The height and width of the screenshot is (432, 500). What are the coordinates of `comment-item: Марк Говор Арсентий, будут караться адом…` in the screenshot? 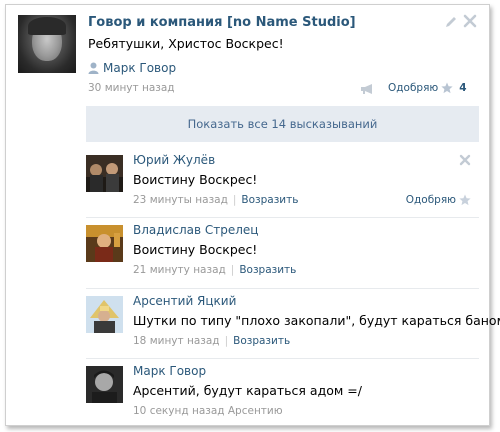 It's located at (282, 391).